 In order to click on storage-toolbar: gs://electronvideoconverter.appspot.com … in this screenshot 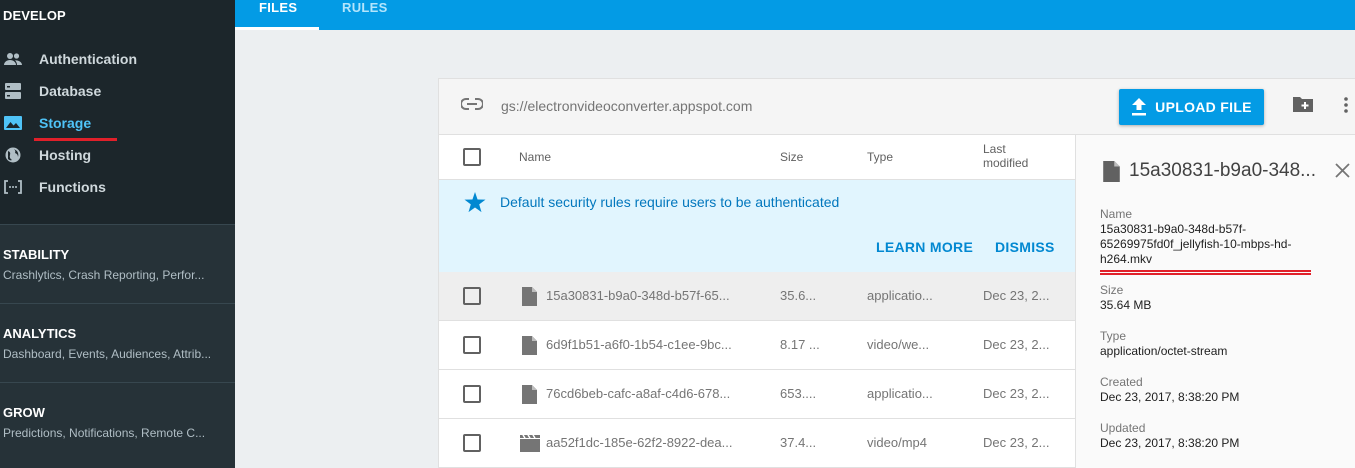, I will do `click(897, 107)`.